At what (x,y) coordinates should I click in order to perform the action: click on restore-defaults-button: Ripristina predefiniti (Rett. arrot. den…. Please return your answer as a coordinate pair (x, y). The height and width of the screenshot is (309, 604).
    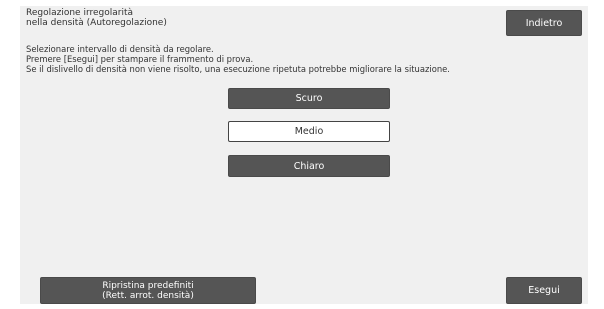
    Looking at the image, I should click on (148, 290).